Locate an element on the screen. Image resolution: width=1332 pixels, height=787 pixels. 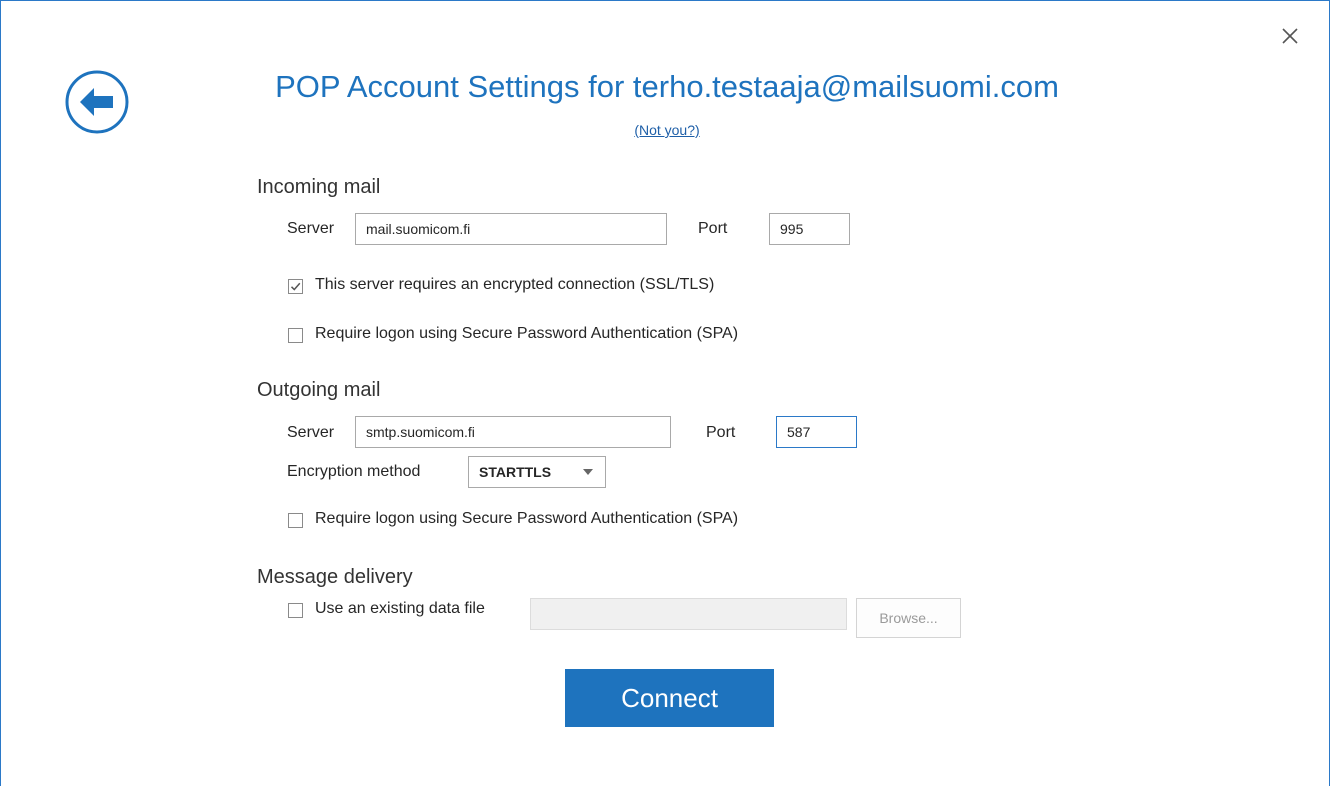
existing-data-file-label: Use an existing data file is located at coordinates (400, 608).